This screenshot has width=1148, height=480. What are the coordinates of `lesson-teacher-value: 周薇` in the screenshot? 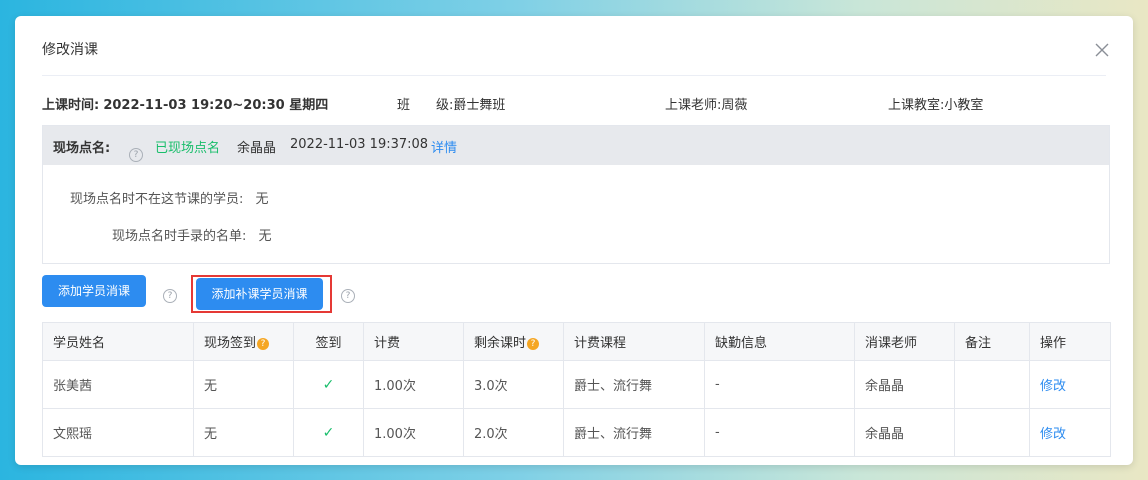 It's located at (734, 105).